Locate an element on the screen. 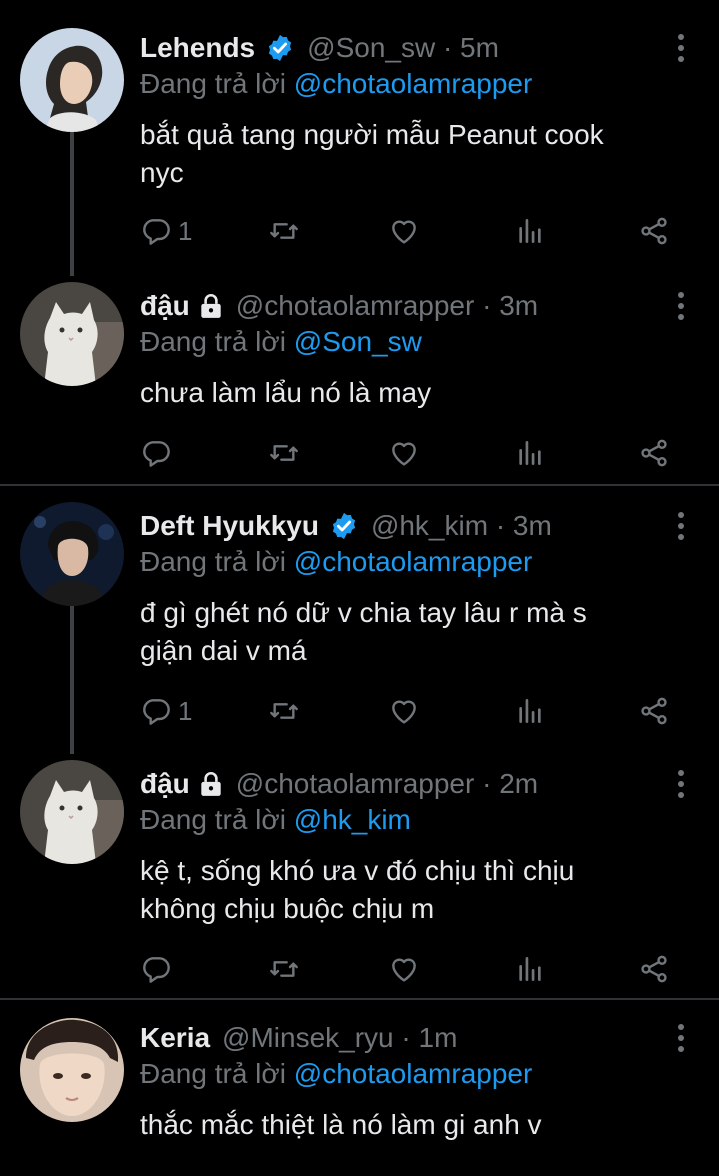 The height and width of the screenshot is (1176, 719). tweet-text: bắt quả tang người mẫu Peanut cook nyc is located at coordinates (420, 154).